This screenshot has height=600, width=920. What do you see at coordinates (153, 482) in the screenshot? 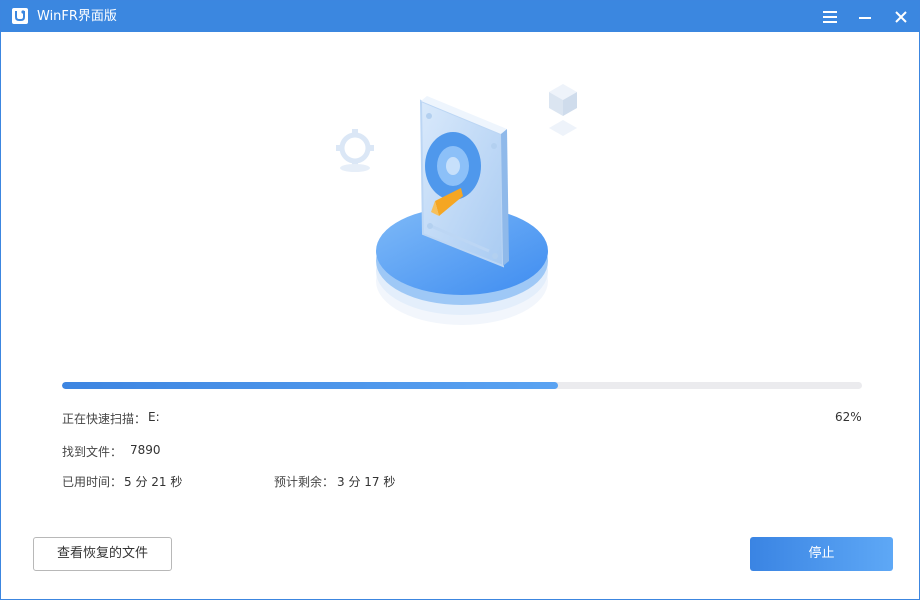
I see `elapsed-time-value: 5 分 21 秒` at bounding box center [153, 482].